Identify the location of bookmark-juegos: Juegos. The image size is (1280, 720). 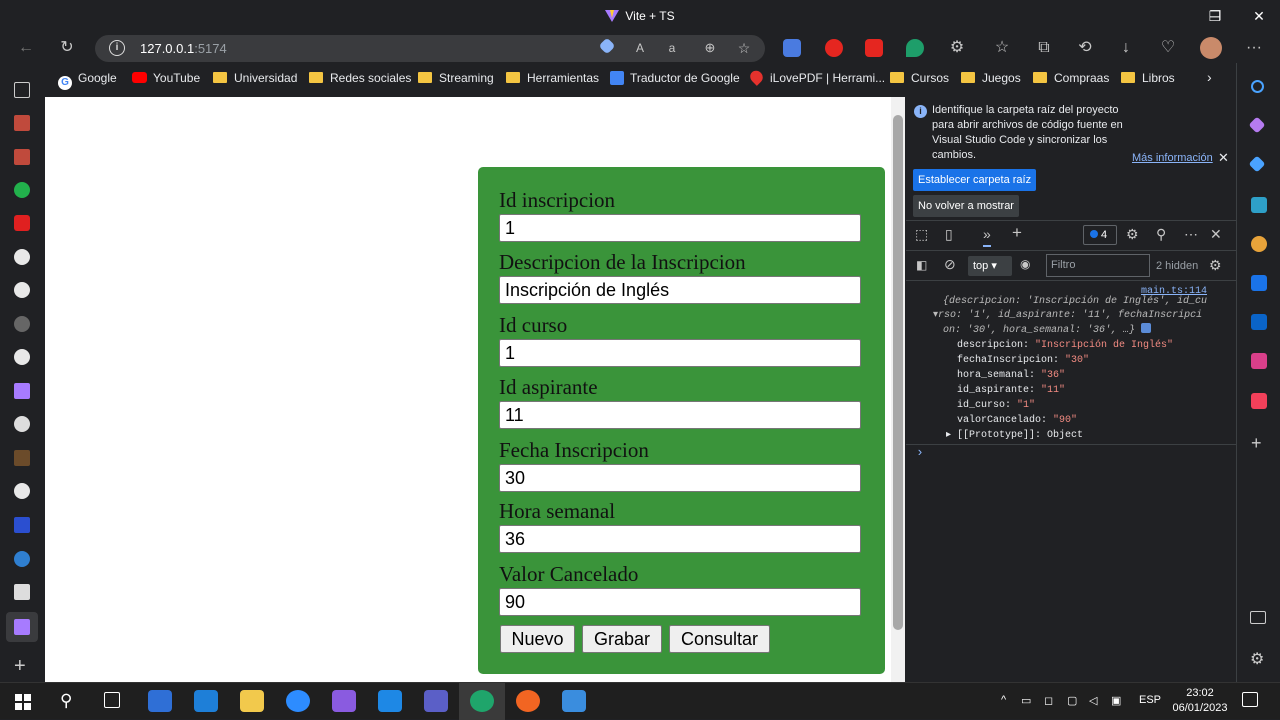
(991, 78).